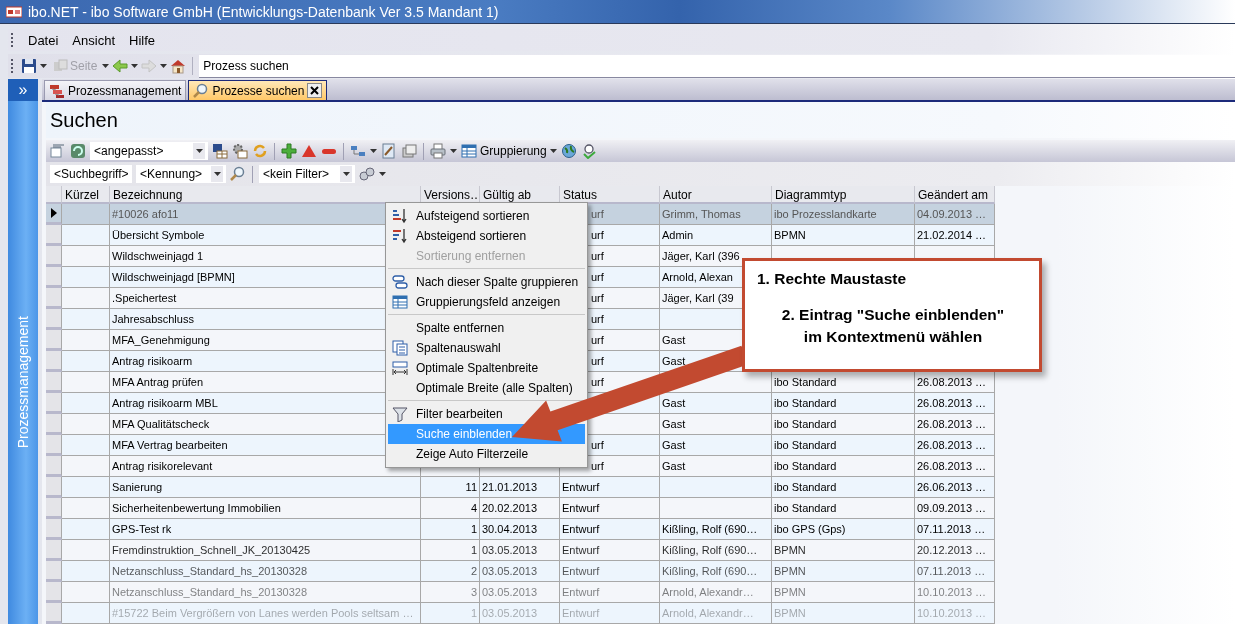 This screenshot has height=624, width=1235. I want to click on expand-button: », so click(23, 90).